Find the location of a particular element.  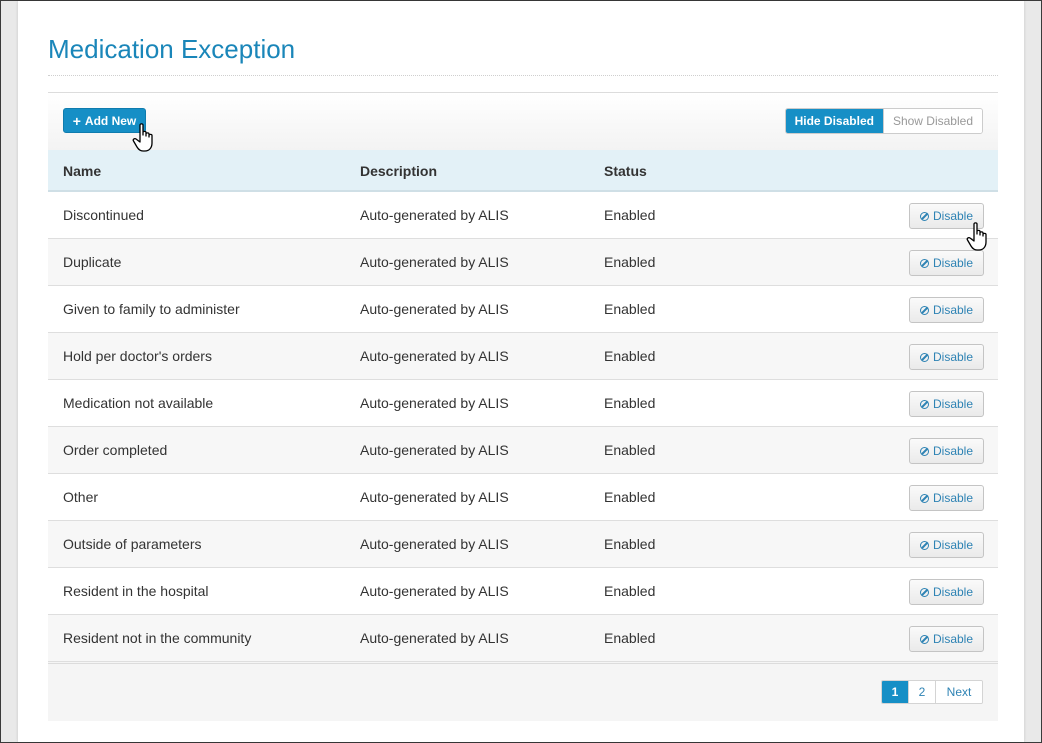

page-title: Medication Exception is located at coordinates (172, 49).